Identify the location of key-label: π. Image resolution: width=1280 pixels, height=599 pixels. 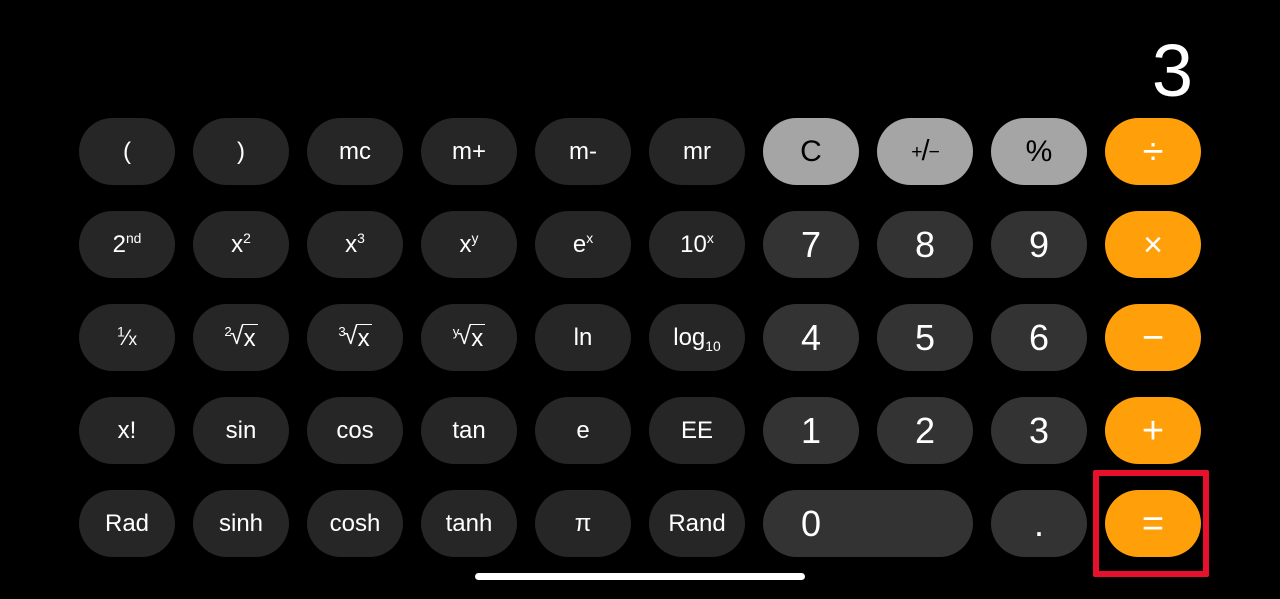
(583, 523).